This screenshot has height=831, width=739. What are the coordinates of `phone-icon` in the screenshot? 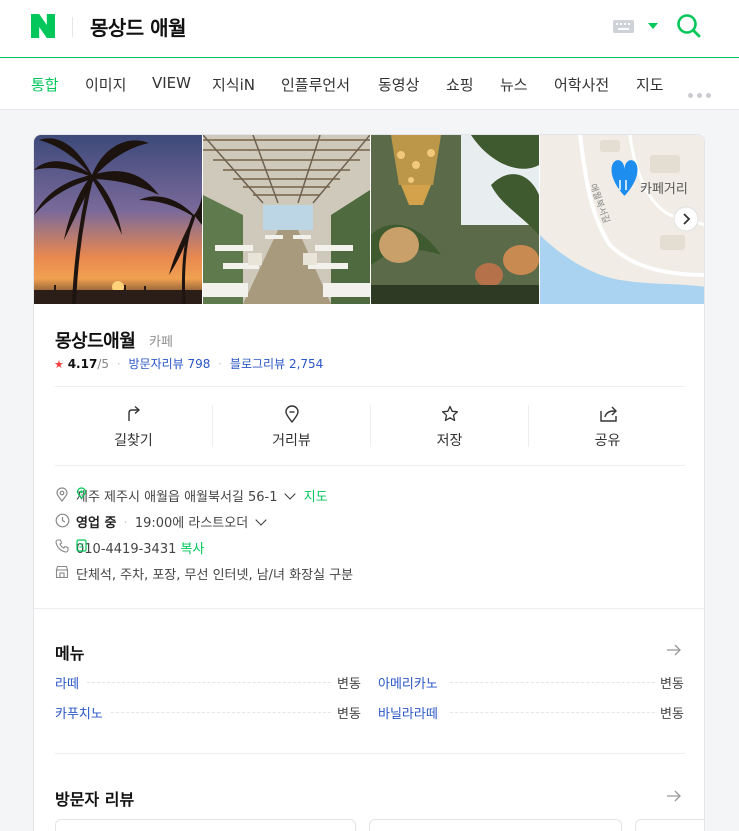 It's located at (62, 546).